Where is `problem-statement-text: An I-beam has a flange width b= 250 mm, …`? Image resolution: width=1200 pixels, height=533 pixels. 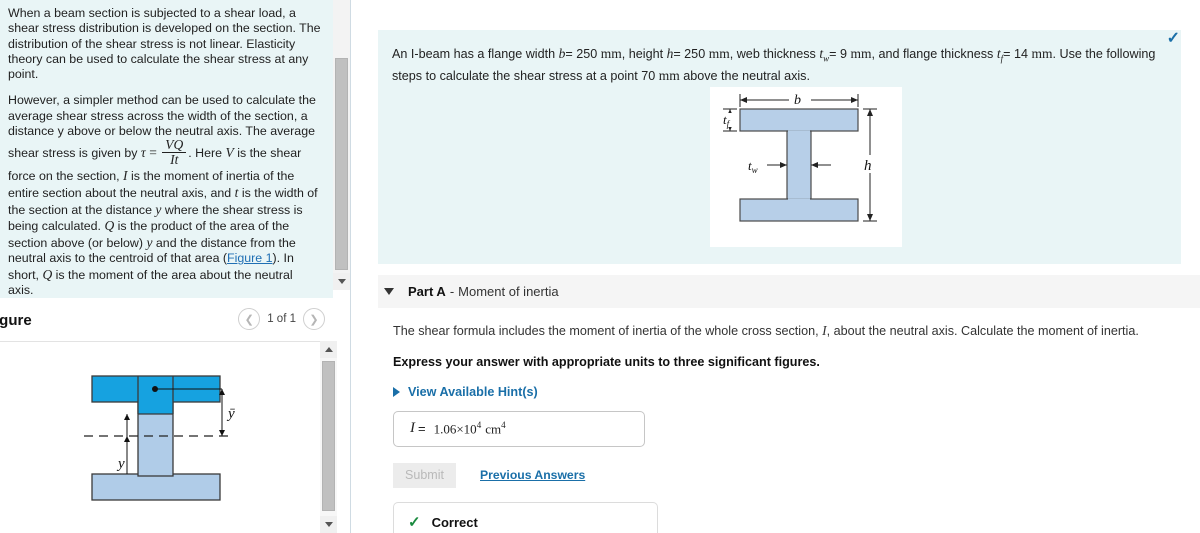 problem-statement-text: An I-beam has a flange width b= 250 mm, … is located at coordinates (779, 57).